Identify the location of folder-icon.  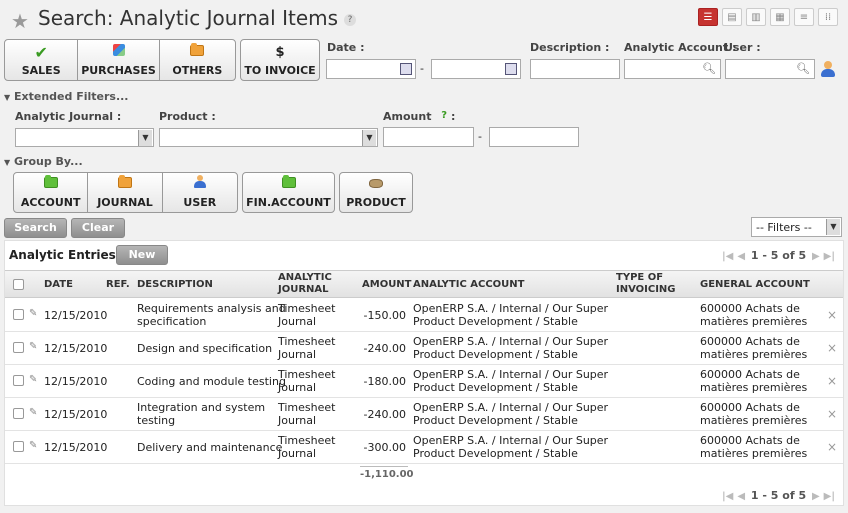
(50, 183).